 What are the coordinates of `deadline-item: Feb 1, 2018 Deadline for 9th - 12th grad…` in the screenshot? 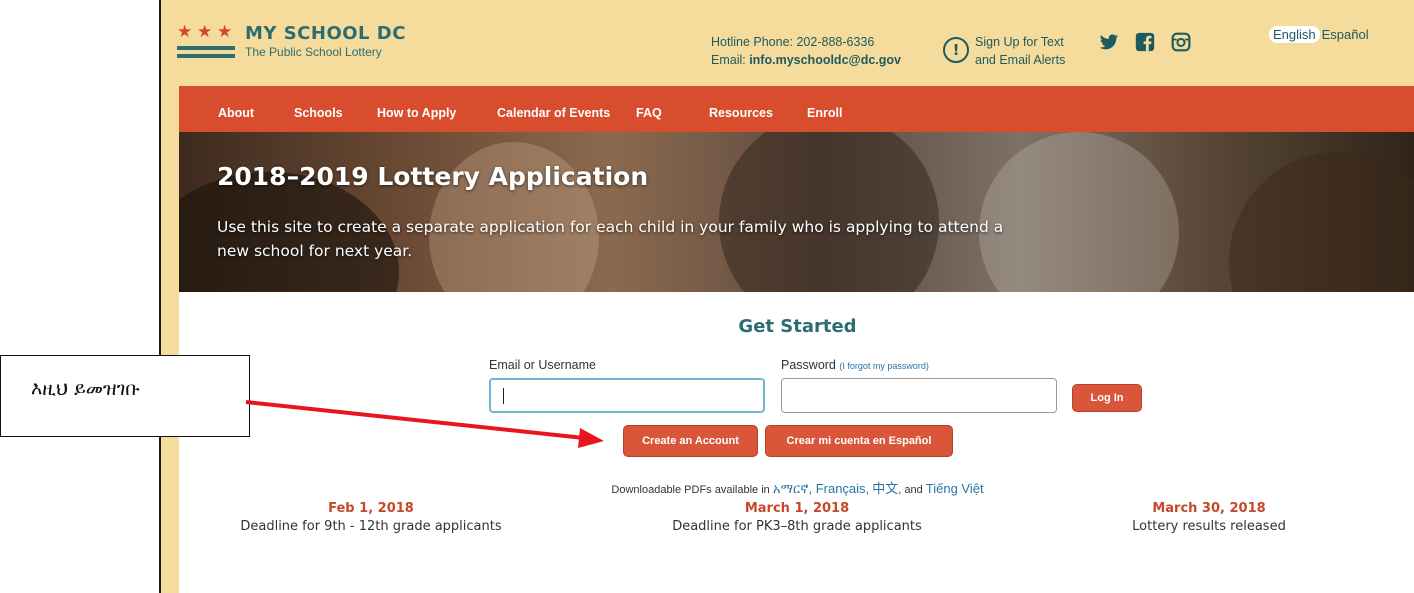 It's located at (371, 518).